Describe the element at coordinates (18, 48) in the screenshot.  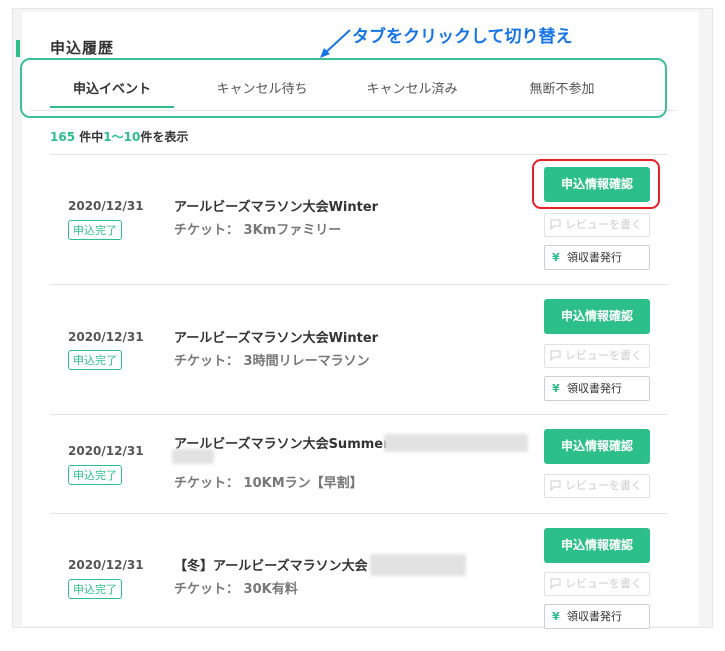
I see `title-accent-bar` at that location.